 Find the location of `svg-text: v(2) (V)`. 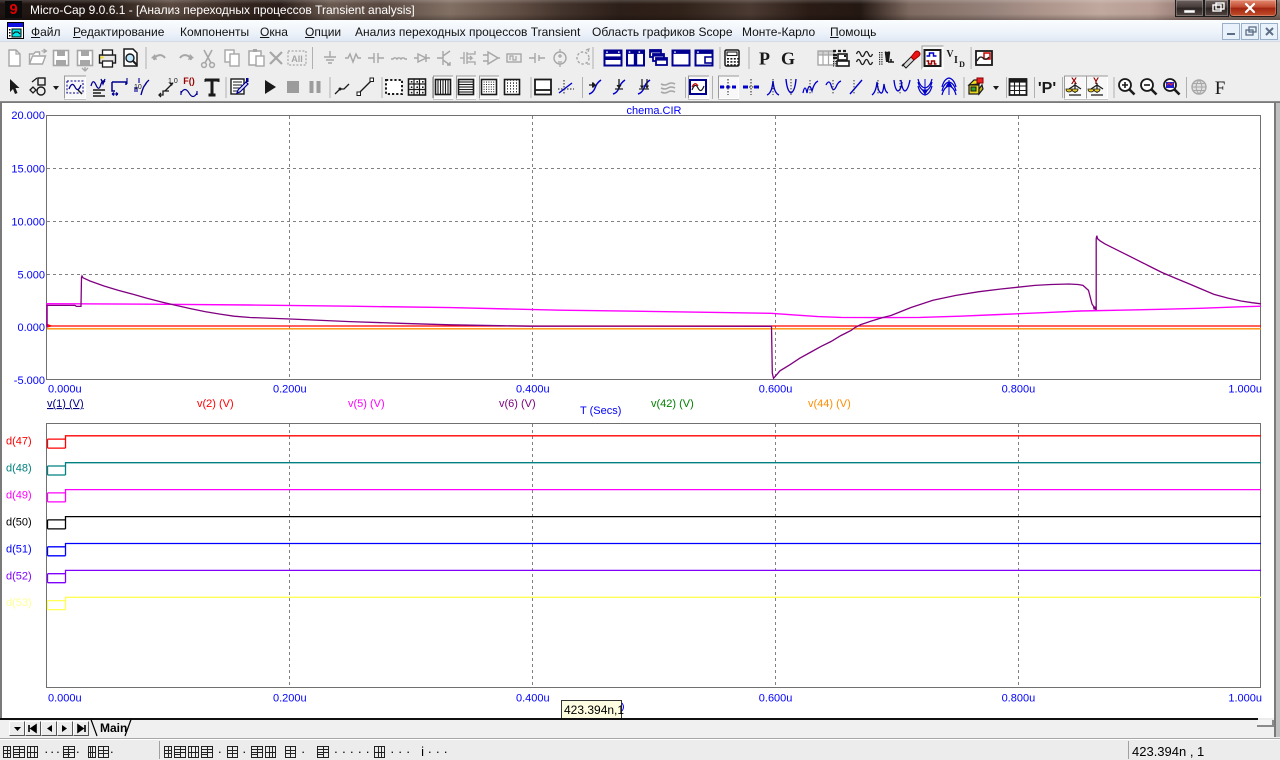

svg-text: v(2) (V) is located at coordinates (215, 404).